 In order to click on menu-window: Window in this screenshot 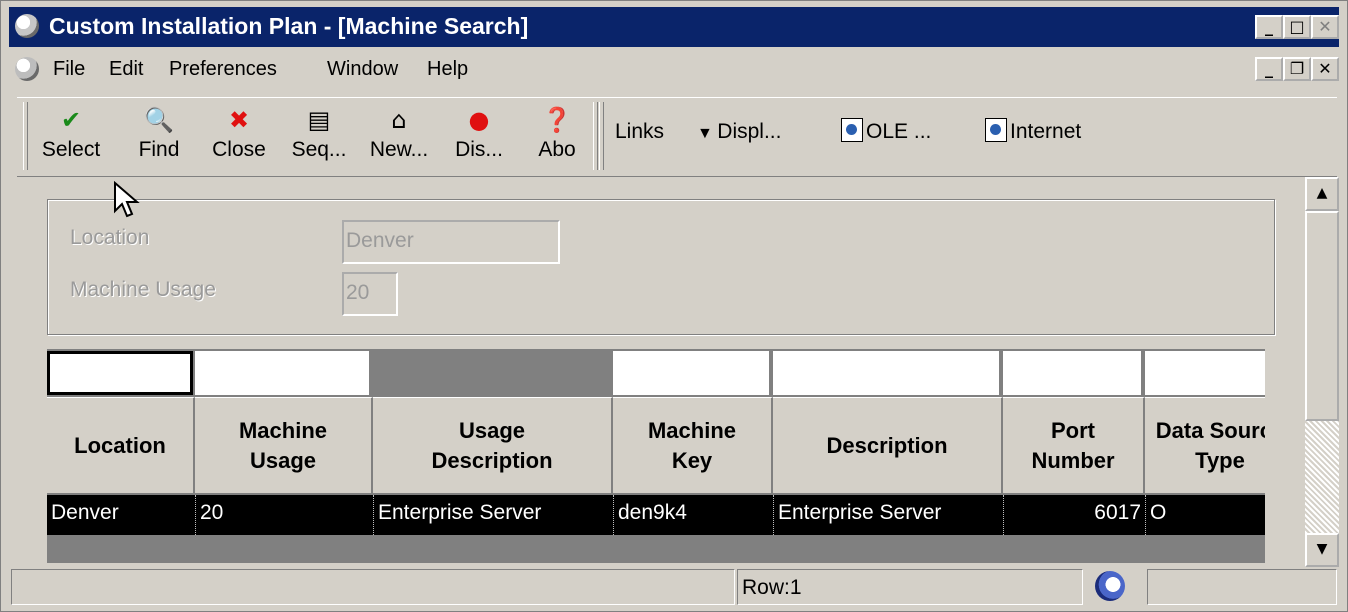, I will do `click(362, 69)`.